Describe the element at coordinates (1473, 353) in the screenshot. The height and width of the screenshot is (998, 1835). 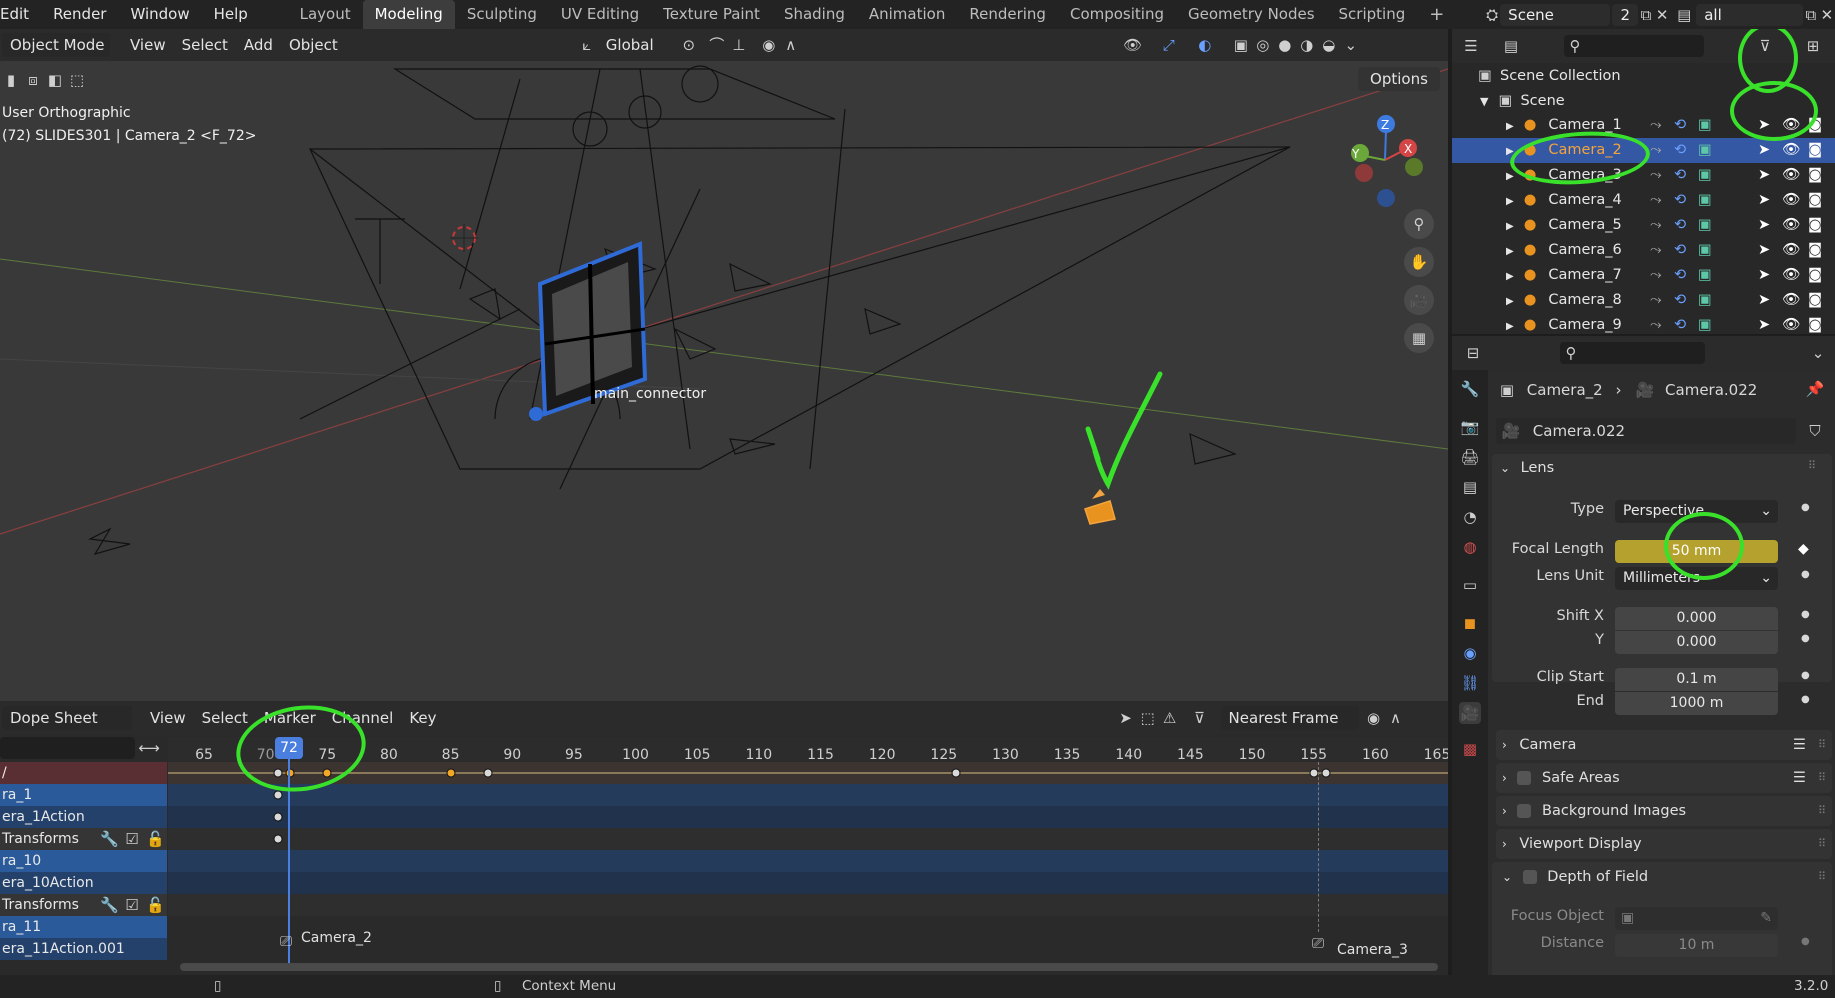
I see `editor-type-icon: ⊟` at that location.